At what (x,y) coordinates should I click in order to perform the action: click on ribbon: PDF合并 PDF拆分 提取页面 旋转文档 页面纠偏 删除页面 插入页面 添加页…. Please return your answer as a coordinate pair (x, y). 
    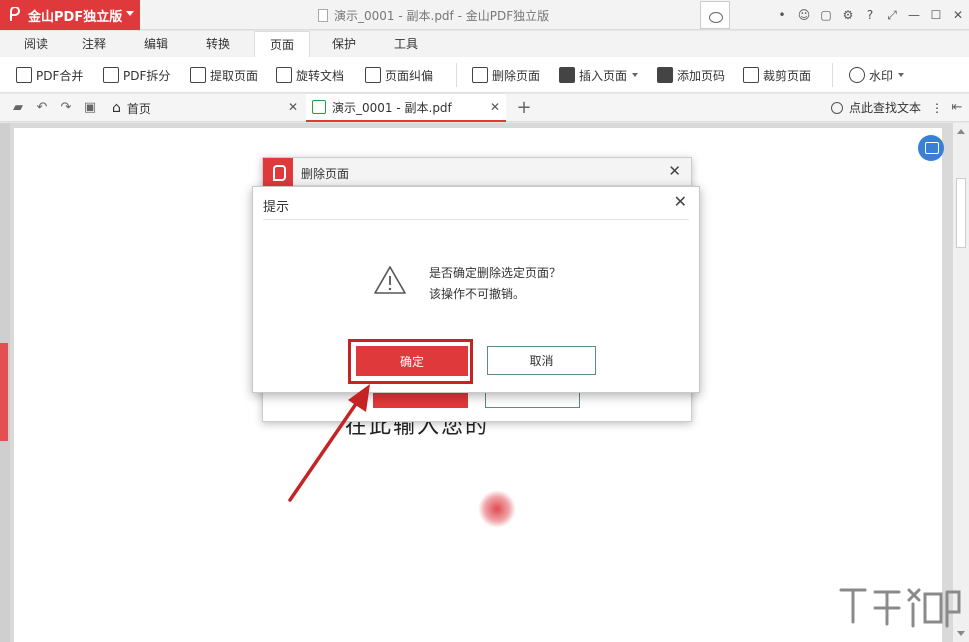
    Looking at the image, I should click on (484, 75).